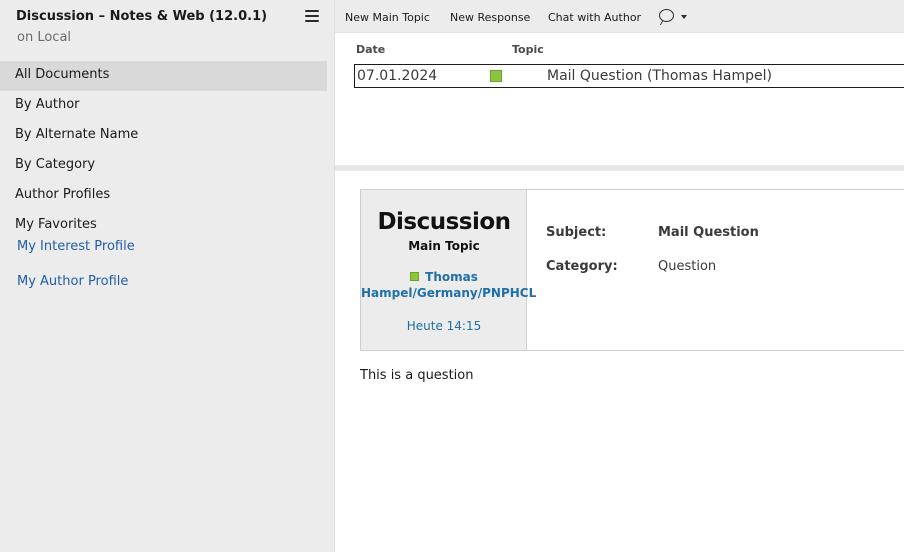  I want to click on document-status-icon, so click(496, 76).